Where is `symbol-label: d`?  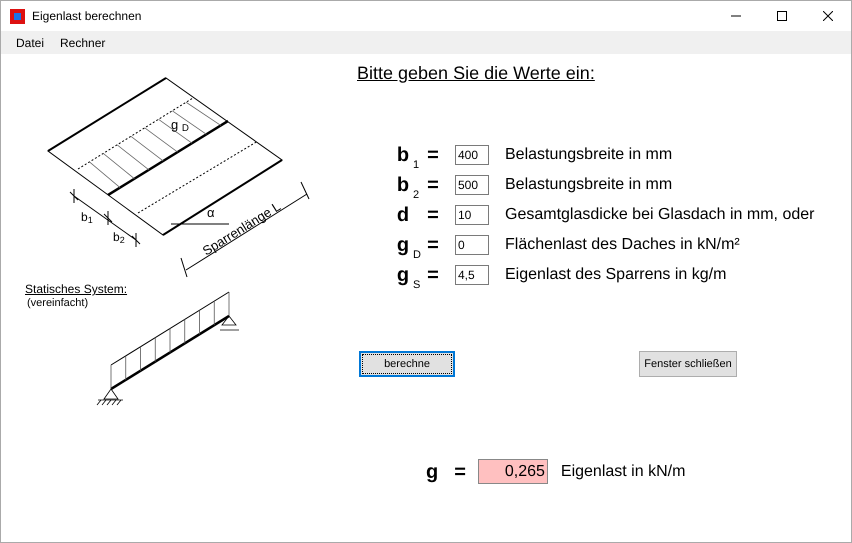 symbol-label: d is located at coordinates (403, 215).